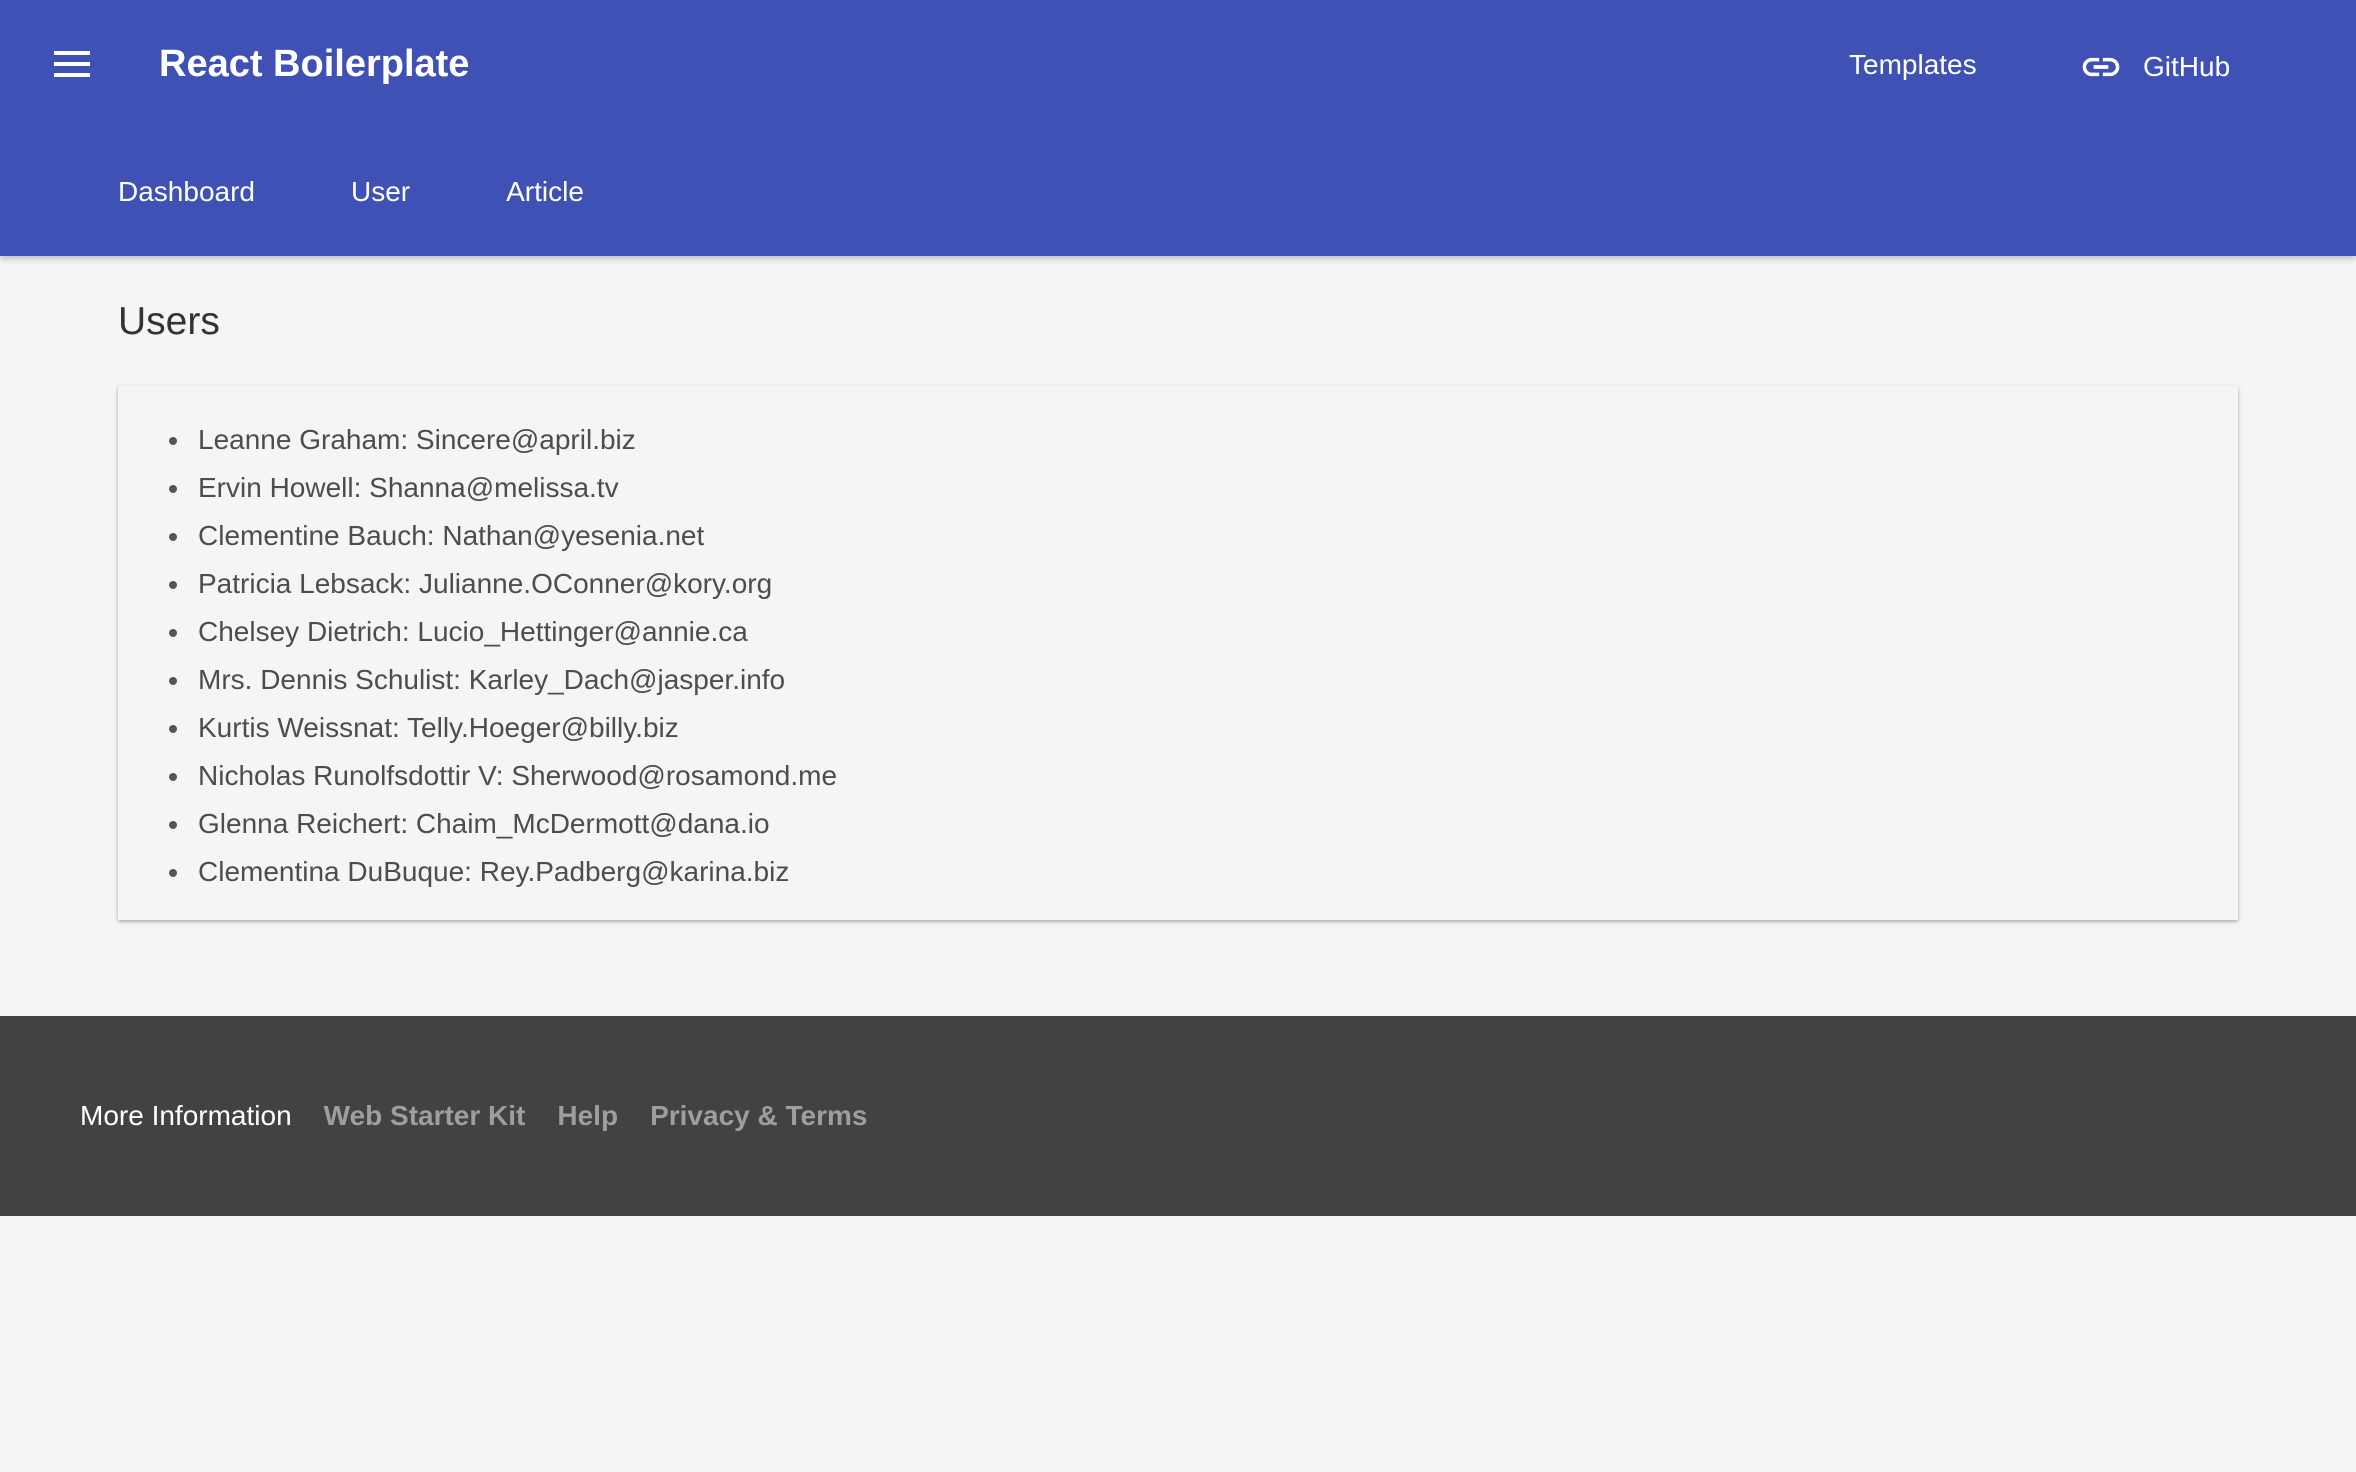 The height and width of the screenshot is (1472, 2356). I want to click on list-item: Ervin Howell: Shanna@melissa.tv, so click(502, 488).